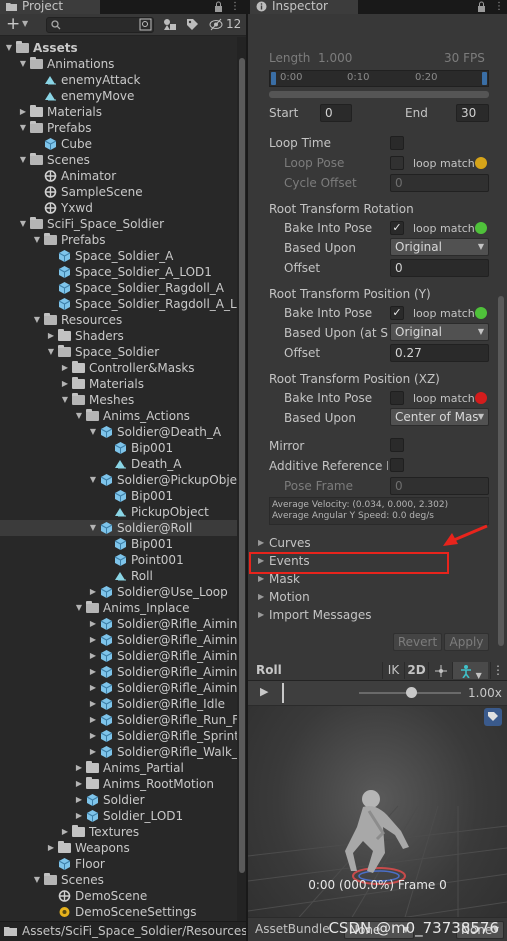 The height and width of the screenshot is (941, 507). I want to click on tree-row: ▼ Space_Soldier, so click(118, 352).